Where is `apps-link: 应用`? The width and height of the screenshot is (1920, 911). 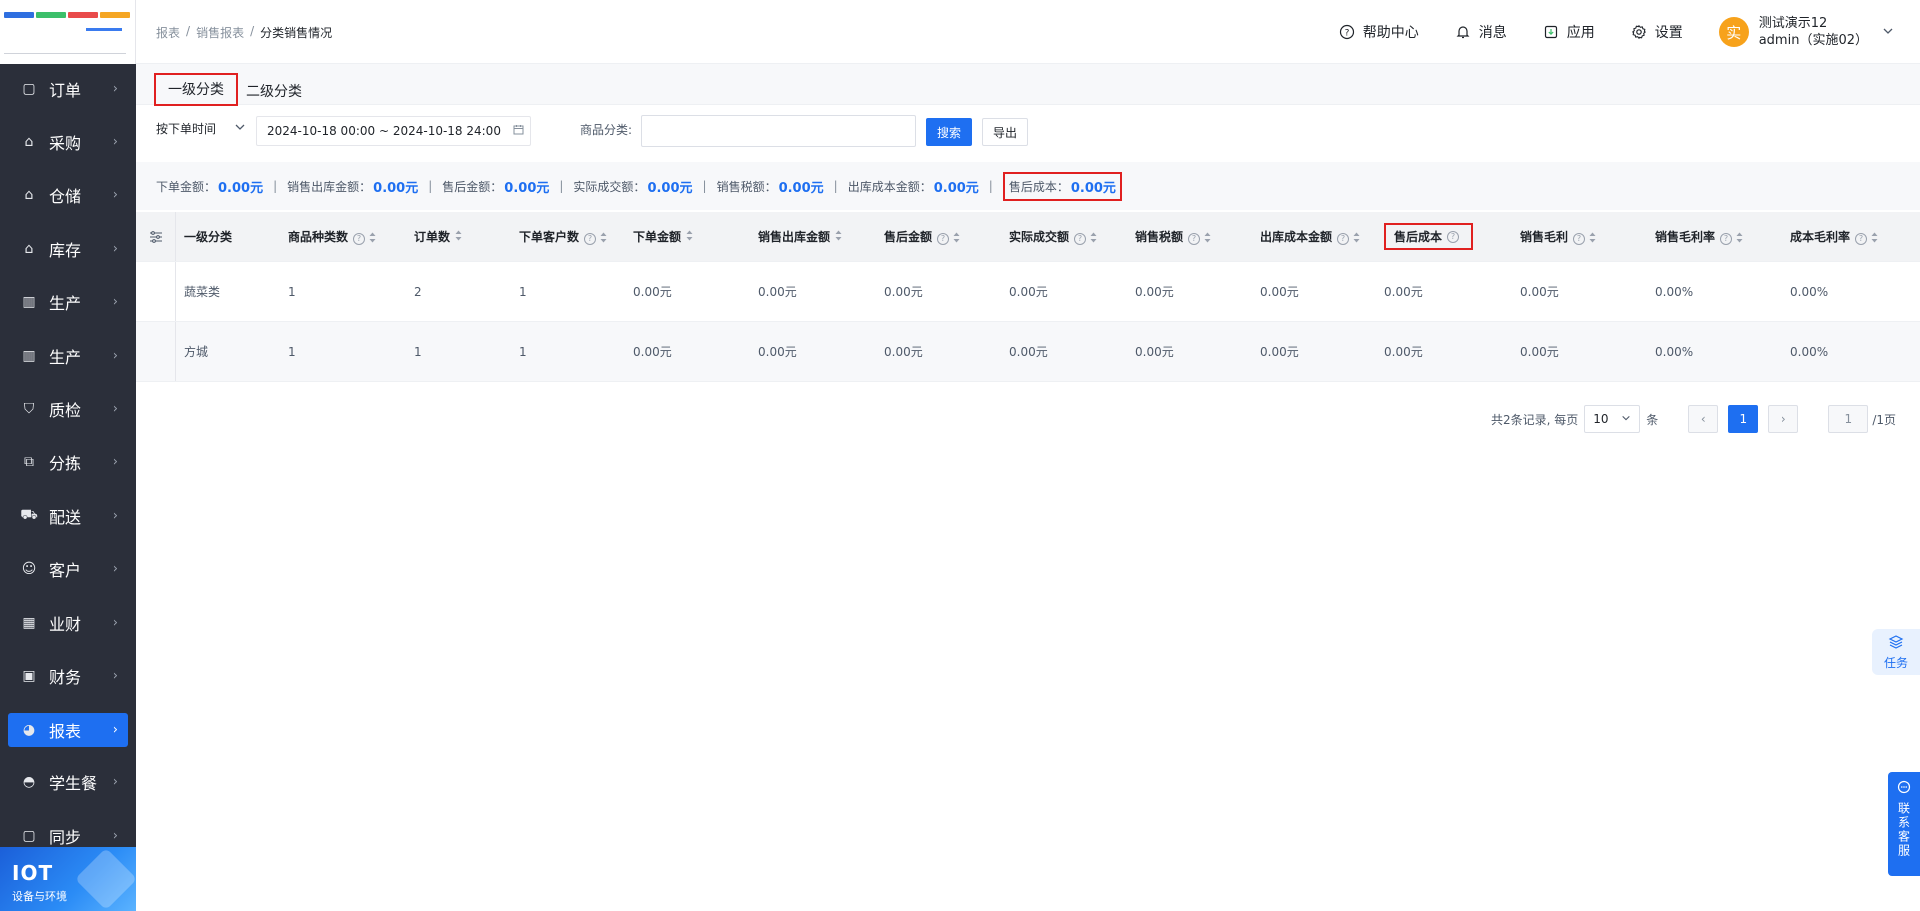
apps-link: 应用 is located at coordinates (1569, 32).